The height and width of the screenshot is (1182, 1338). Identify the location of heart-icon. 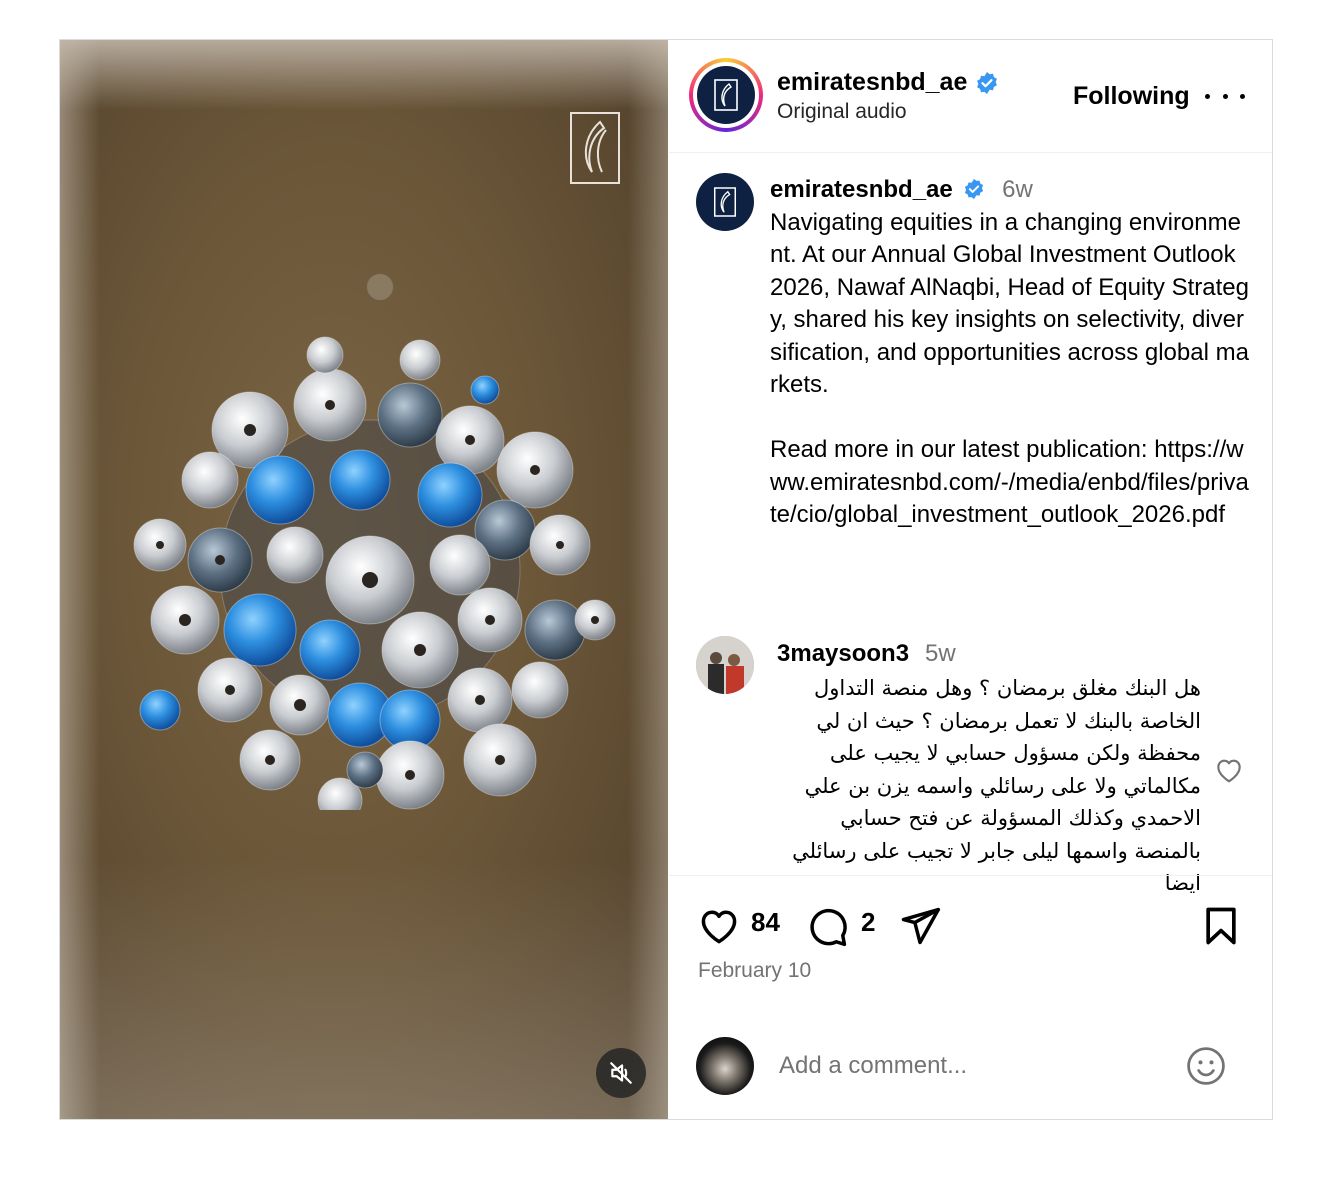
(719, 926).